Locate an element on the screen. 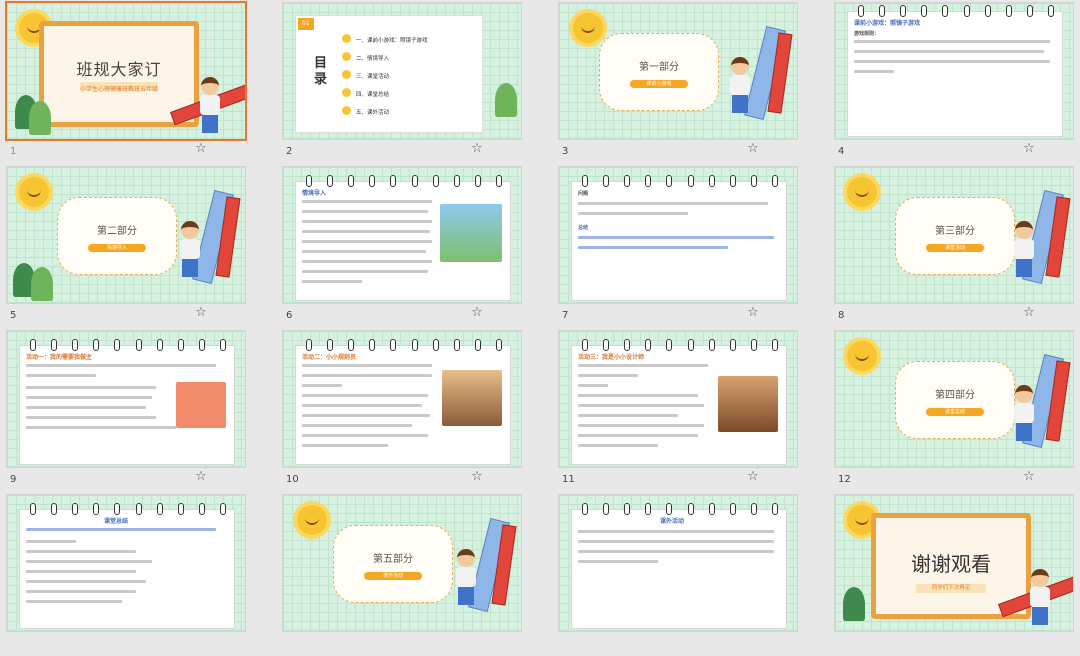 Image resolution: width=1080 pixels, height=656 pixels. page-heading: 情境导入 is located at coordinates (314, 193).